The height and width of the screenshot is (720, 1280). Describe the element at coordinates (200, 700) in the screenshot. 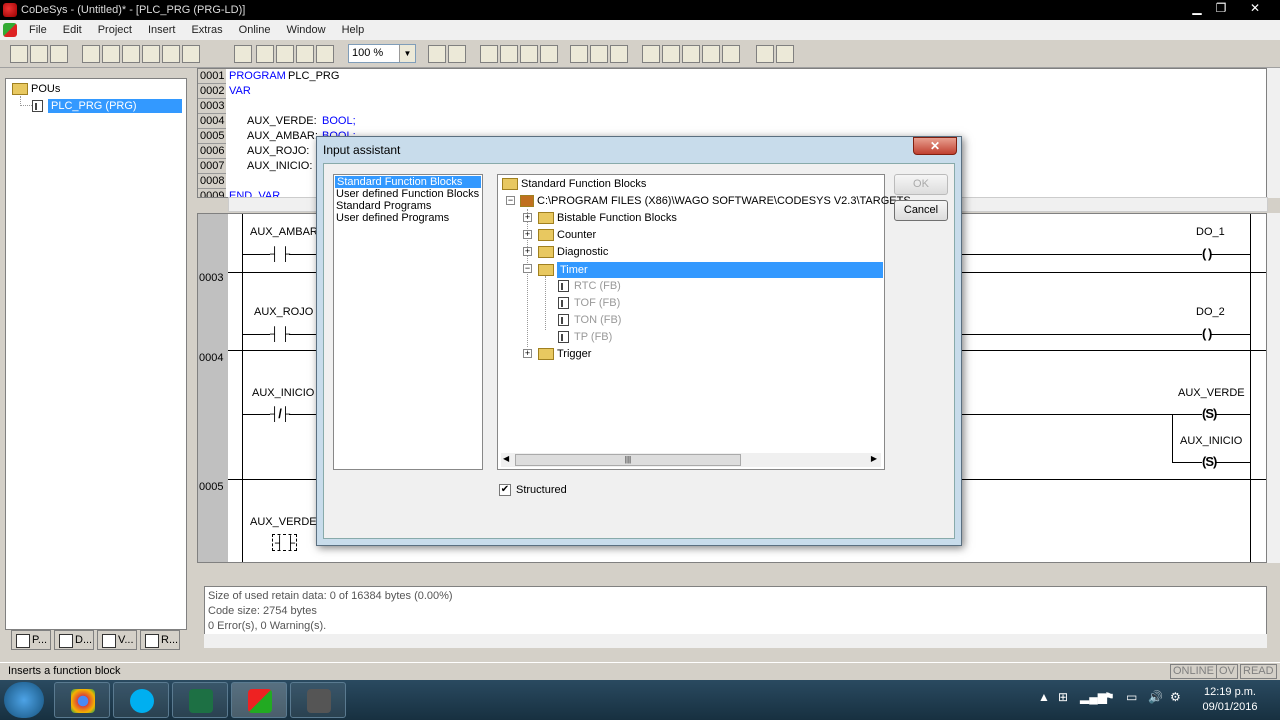

I see `excel-taskbar-button` at that location.